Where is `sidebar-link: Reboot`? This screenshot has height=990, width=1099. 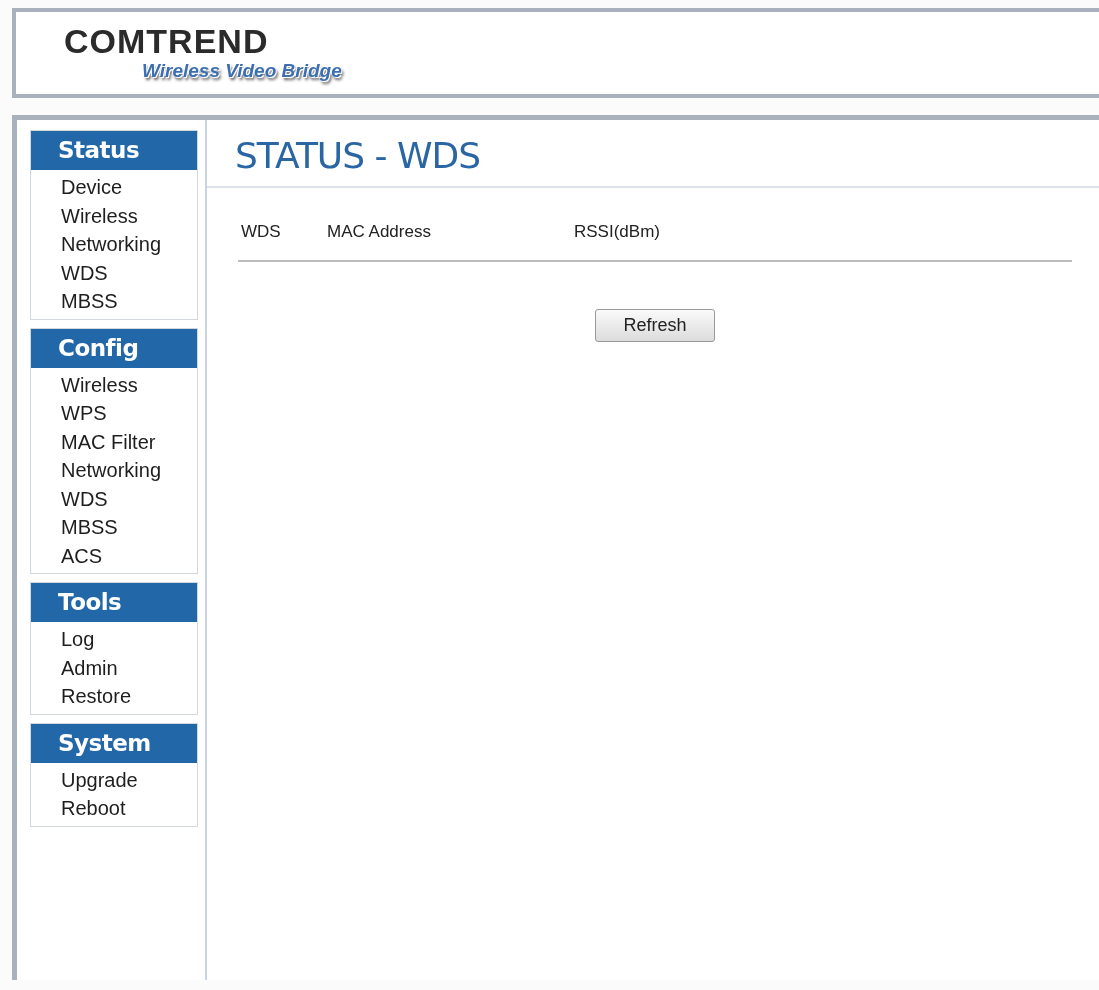
sidebar-link: Reboot is located at coordinates (93, 808).